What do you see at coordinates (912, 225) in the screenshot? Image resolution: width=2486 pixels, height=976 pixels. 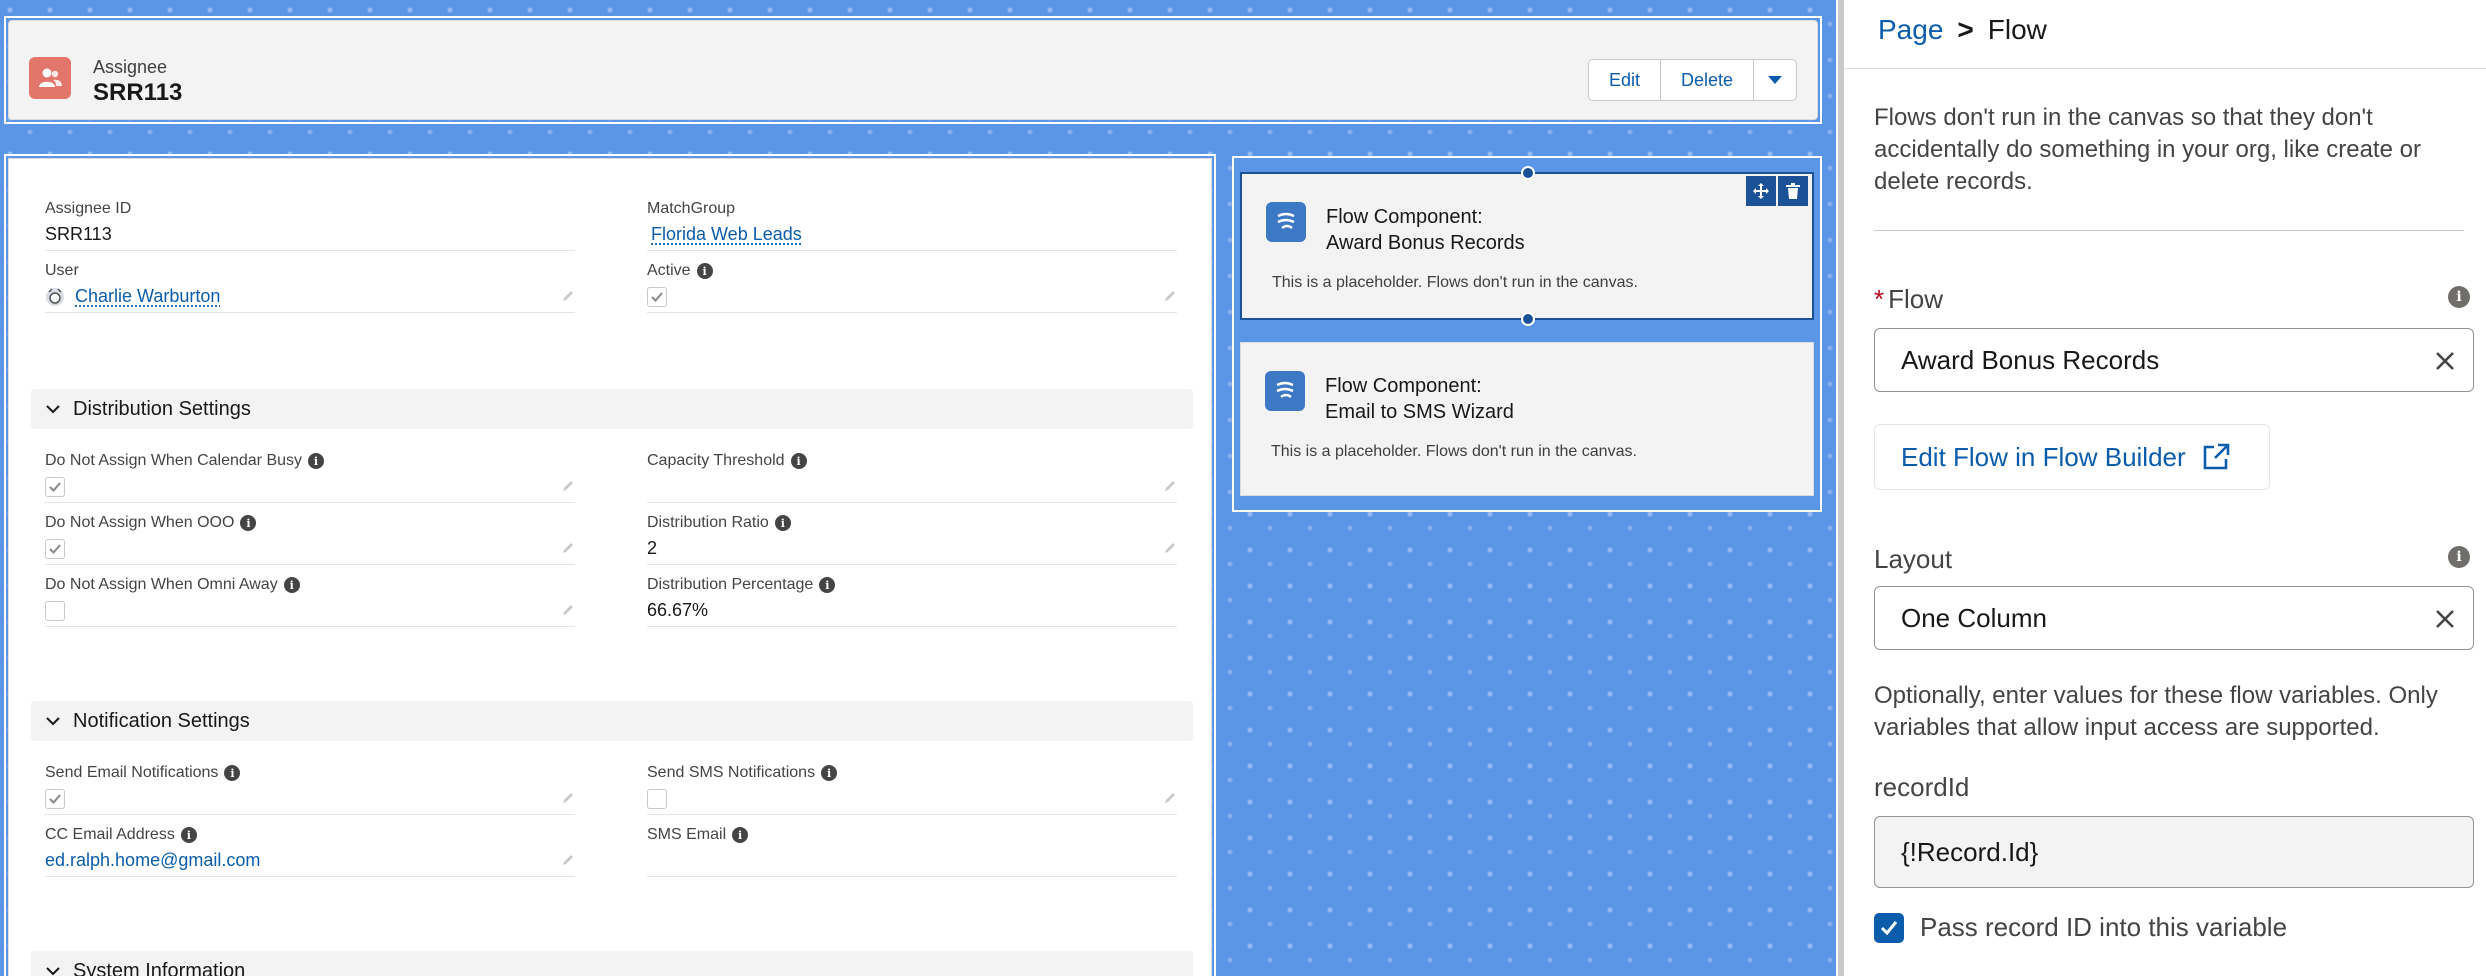 I see `field-match-group: MatchGroup Florida Web Leads` at bounding box center [912, 225].